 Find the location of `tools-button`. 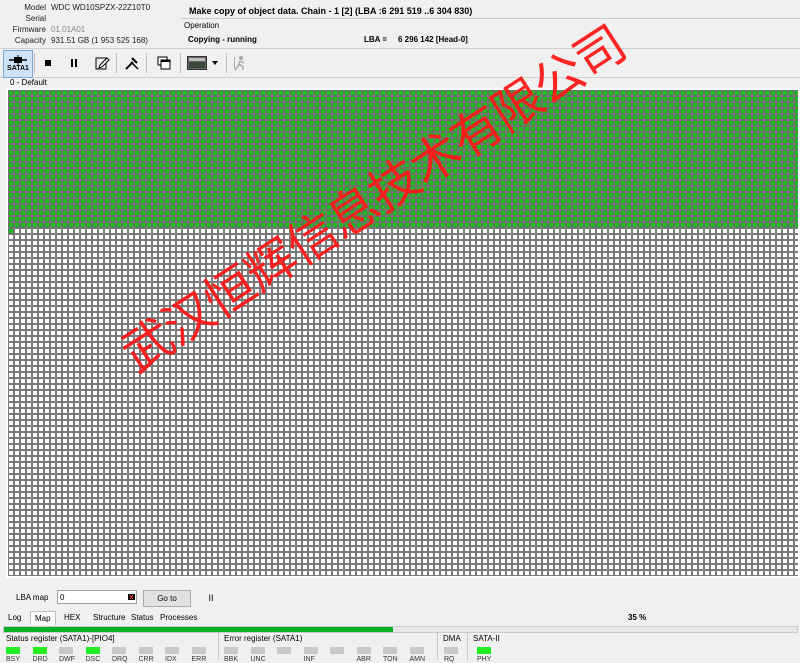

tools-button is located at coordinates (132, 63).